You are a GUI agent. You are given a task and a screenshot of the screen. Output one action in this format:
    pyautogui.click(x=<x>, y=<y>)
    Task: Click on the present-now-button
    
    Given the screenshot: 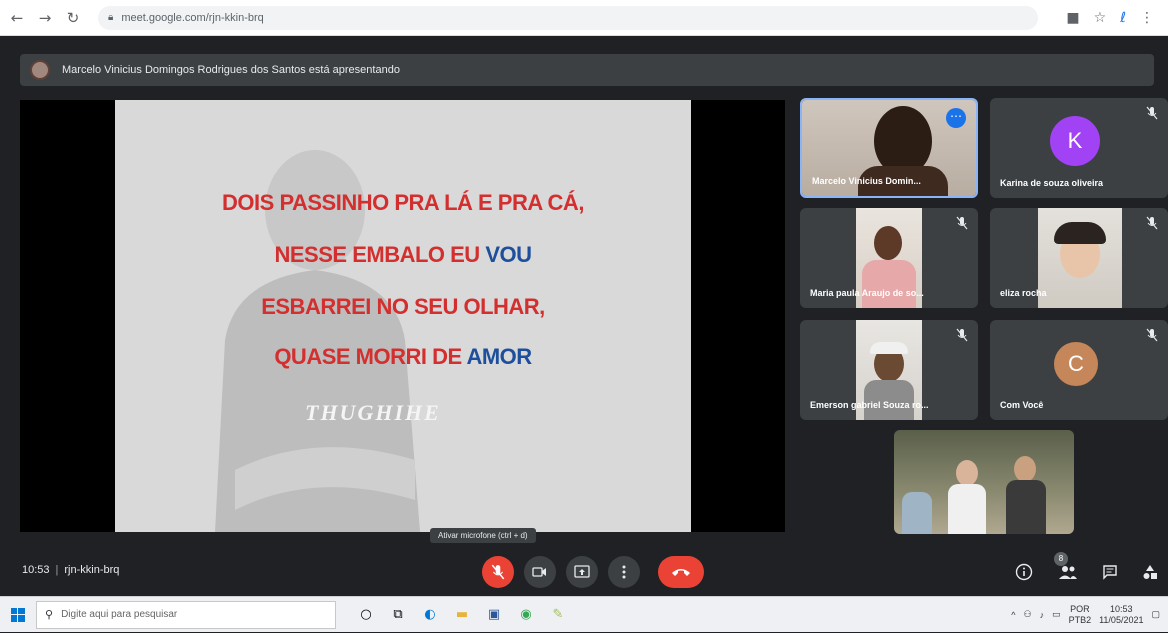 What is the action you would take?
    pyautogui.click(x=582, y=572)
    